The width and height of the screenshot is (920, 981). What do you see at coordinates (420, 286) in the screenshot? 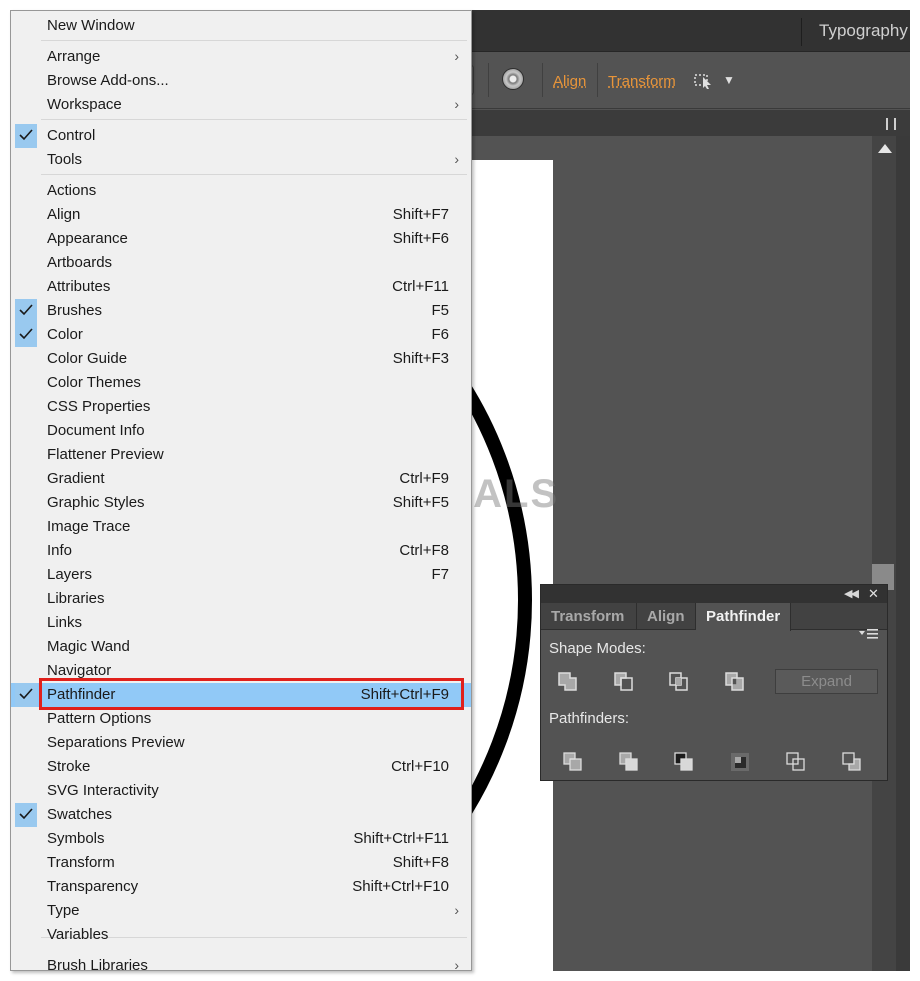
I see `menu-item-shortcut: Ctrl+F11` at bounding box center [420, 286].